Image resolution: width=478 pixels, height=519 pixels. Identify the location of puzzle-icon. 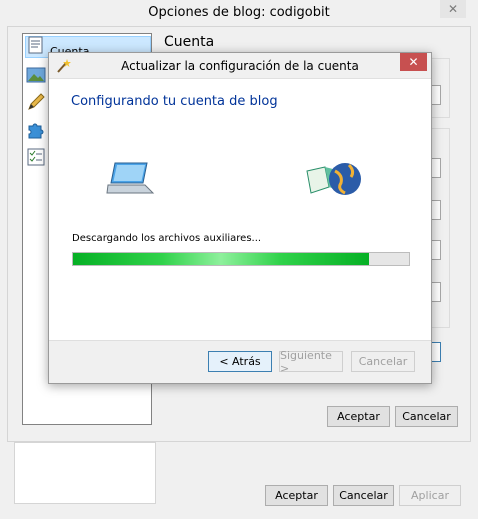
(36, 131).